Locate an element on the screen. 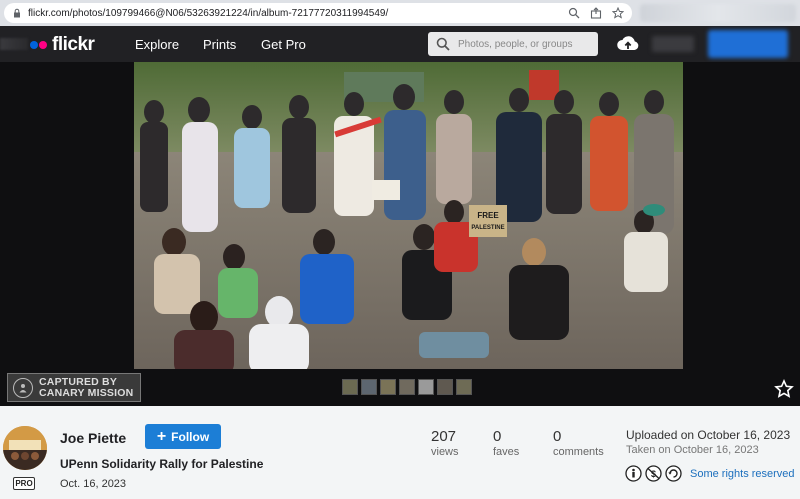  album-thumbnail-strip is located at coordinates (407, 387).